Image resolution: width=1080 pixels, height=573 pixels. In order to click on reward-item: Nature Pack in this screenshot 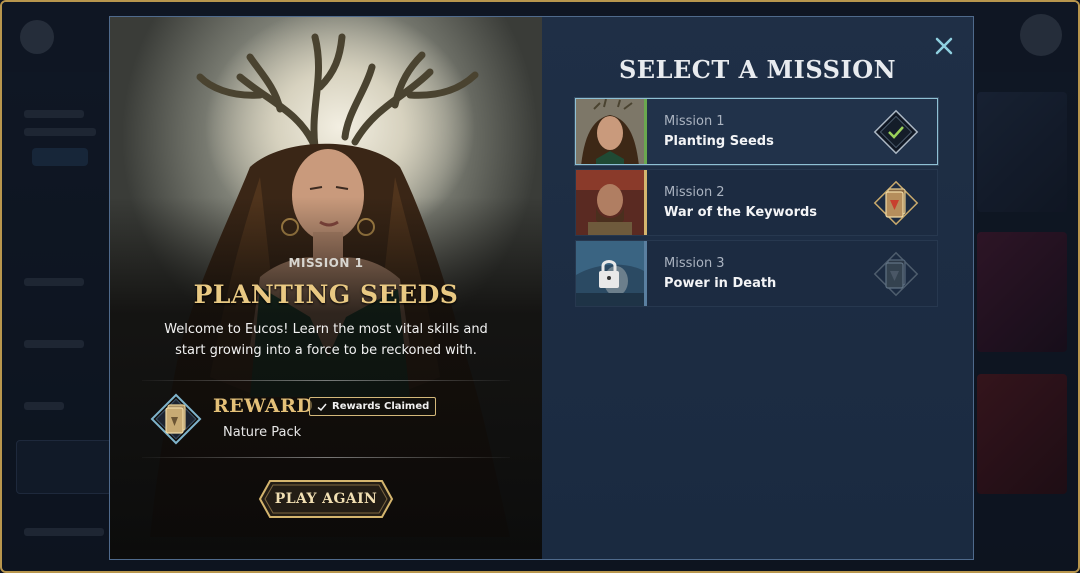, I will do `click(262, 432)`.